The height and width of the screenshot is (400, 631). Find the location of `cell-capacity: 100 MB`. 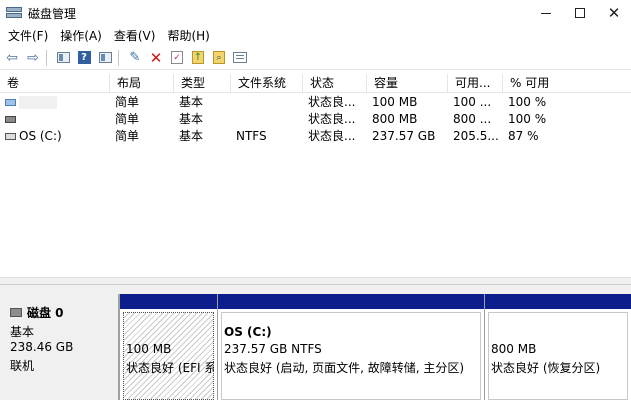

cell-capacity: 100 MB is located at coordinates (395, 102).